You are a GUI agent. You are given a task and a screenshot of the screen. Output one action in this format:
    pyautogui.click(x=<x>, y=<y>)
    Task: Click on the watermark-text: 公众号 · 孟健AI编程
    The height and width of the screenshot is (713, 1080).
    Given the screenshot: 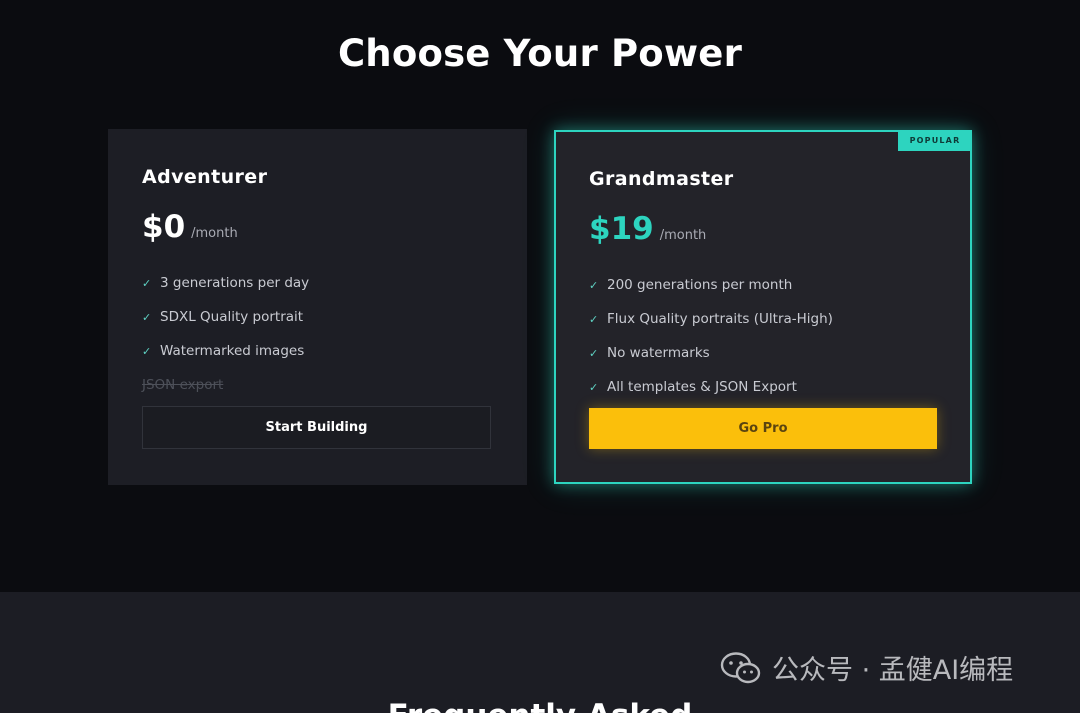 What is the action you would take?
    pyautogui.click(x=893, y=670)
    